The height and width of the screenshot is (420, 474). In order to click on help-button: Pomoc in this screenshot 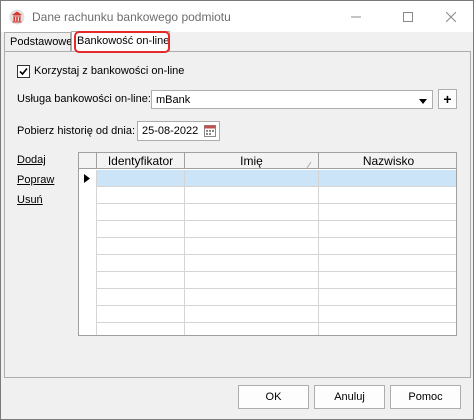, I will do `click(425, 397)`.